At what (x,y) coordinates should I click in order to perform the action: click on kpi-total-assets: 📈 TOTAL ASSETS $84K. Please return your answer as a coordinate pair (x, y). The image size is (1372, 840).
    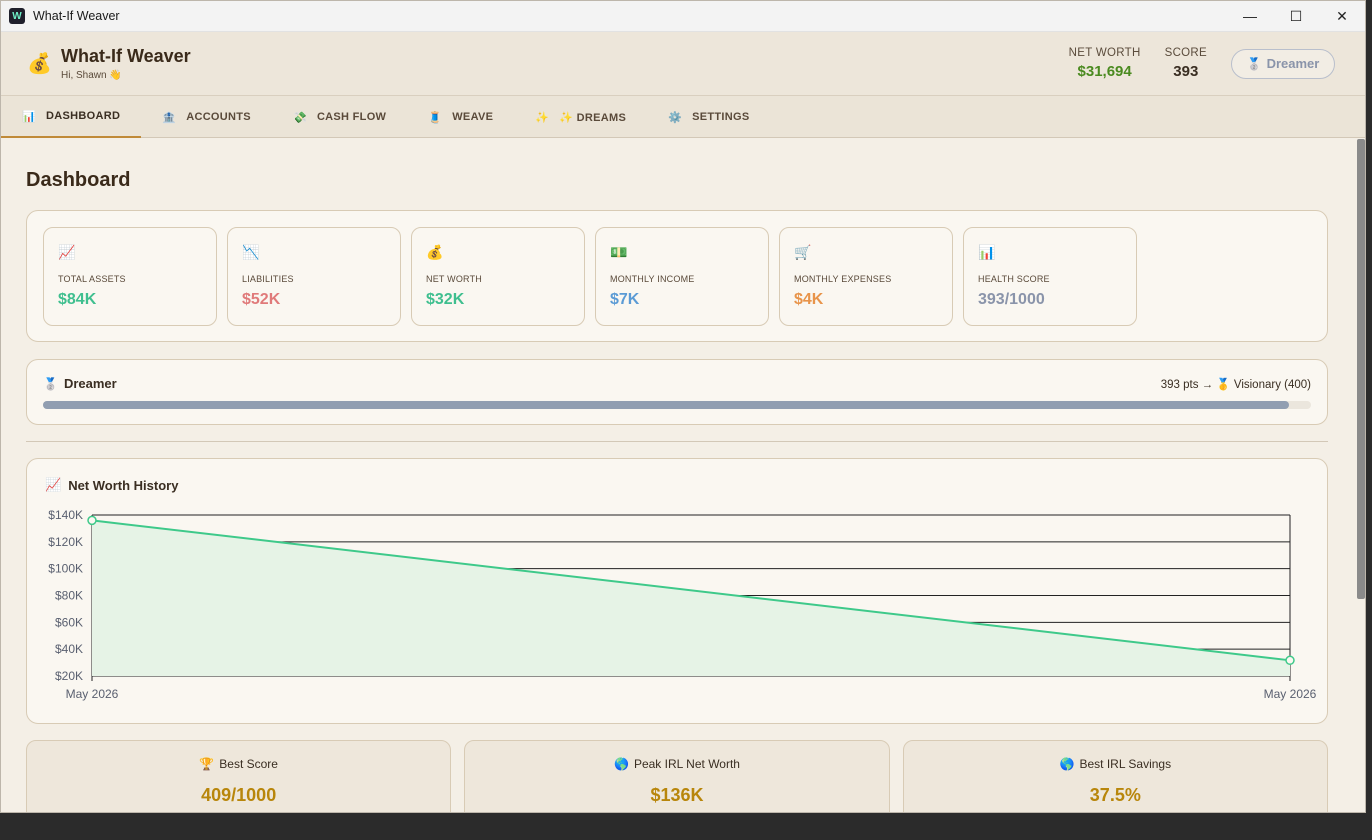
    Looking at the image, I should click on (130, 276).